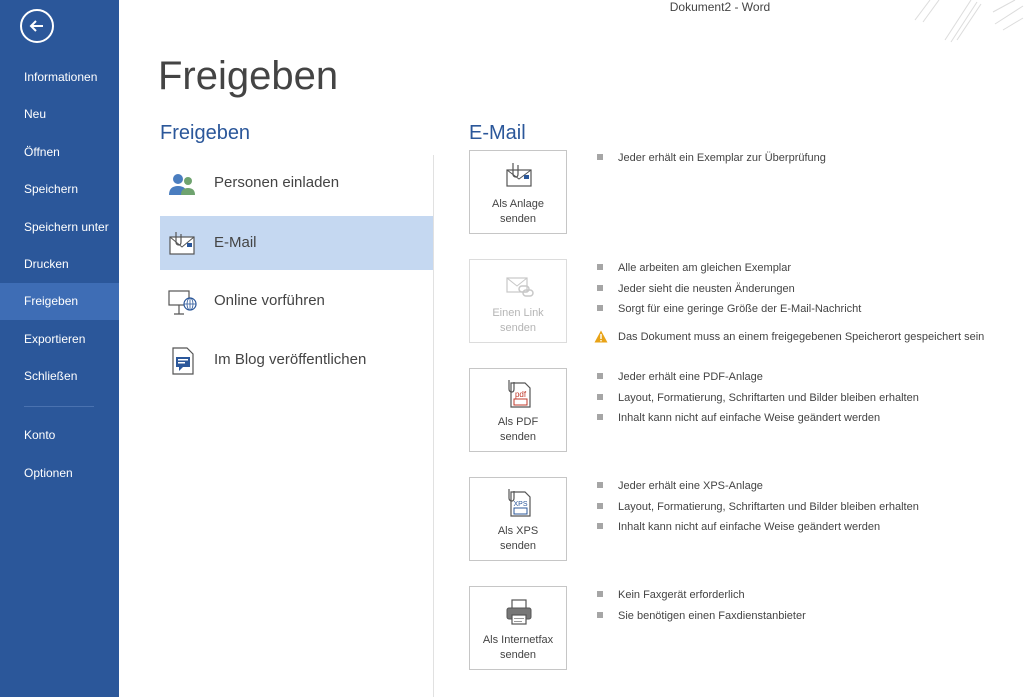 The height and width of the screenshot is (697, 1024). Describe the element at coordinates (205, 133) in the screenshot. I see `section-heading: Freigeben` at that location.